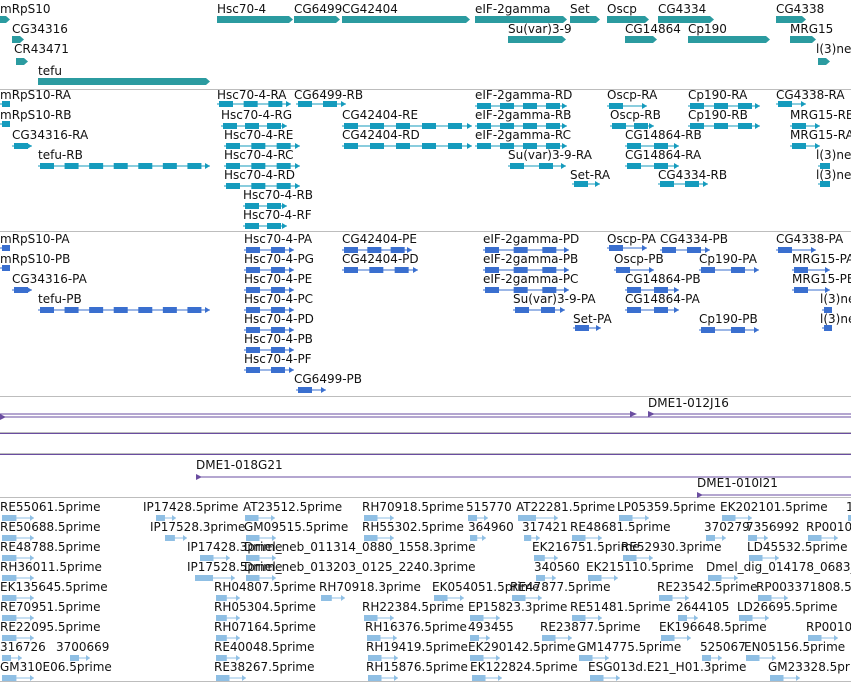 Image resolution: width=851 pixels, height=683 pixels. Describe the element at coordinates (809, 667) in the screenshot. I see `est-label: GM23328.5prime` at that location.